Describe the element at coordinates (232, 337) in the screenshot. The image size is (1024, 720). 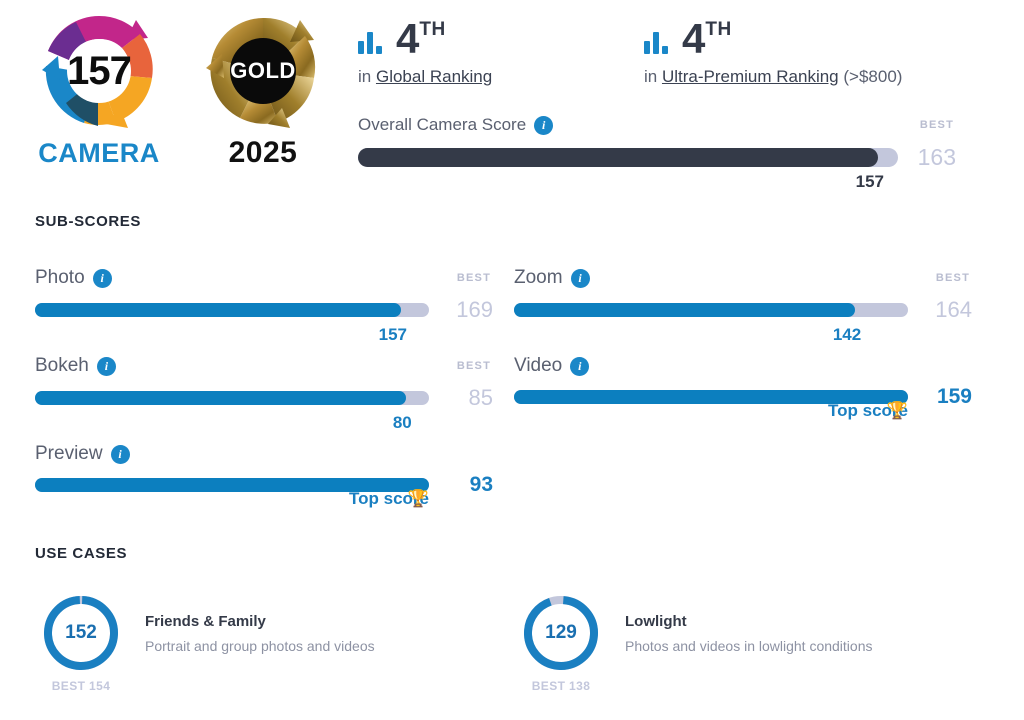
I see `subscore-value-row: 157` at that location.